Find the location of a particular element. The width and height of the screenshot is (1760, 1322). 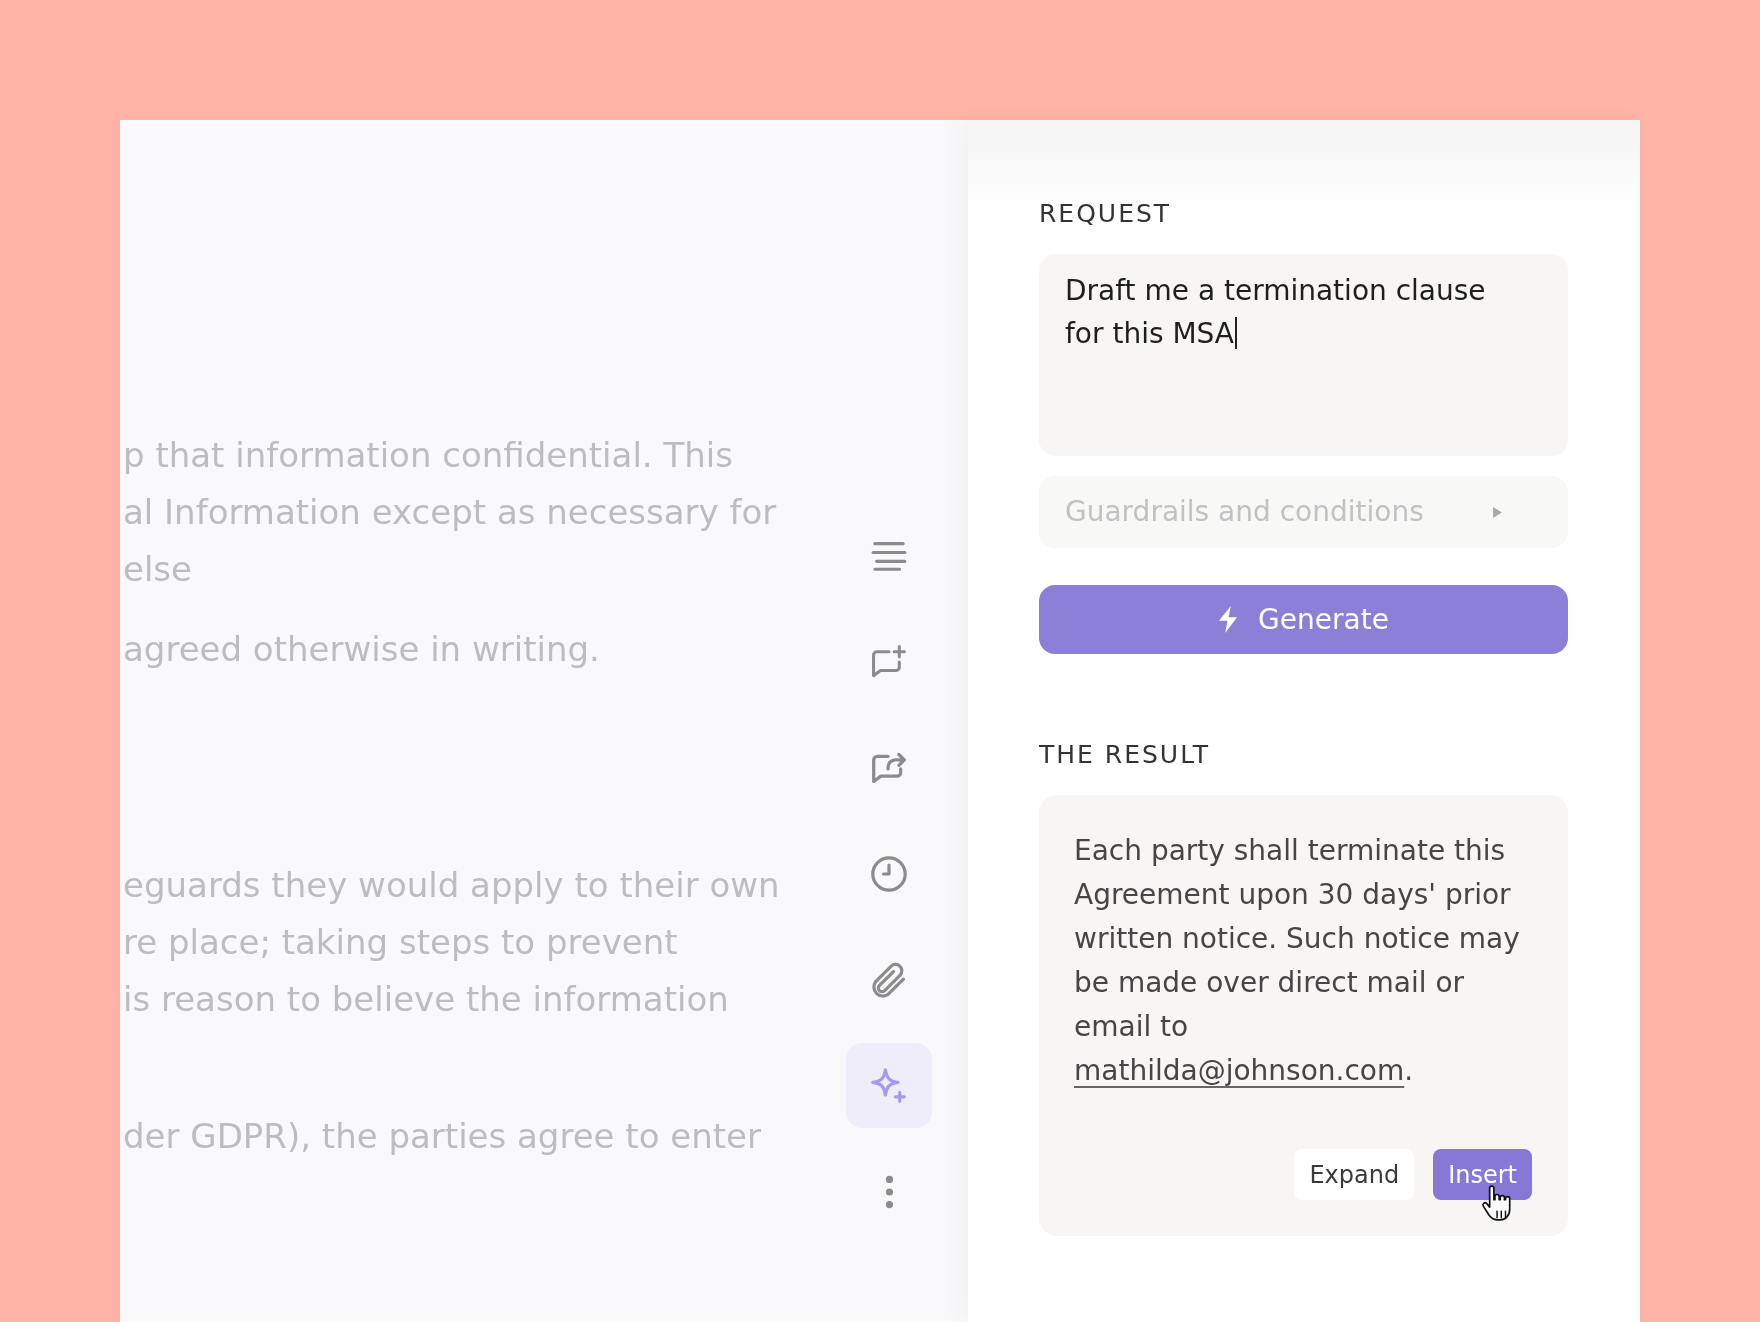

sparkle-icon is located at coordinates (889, 1085).